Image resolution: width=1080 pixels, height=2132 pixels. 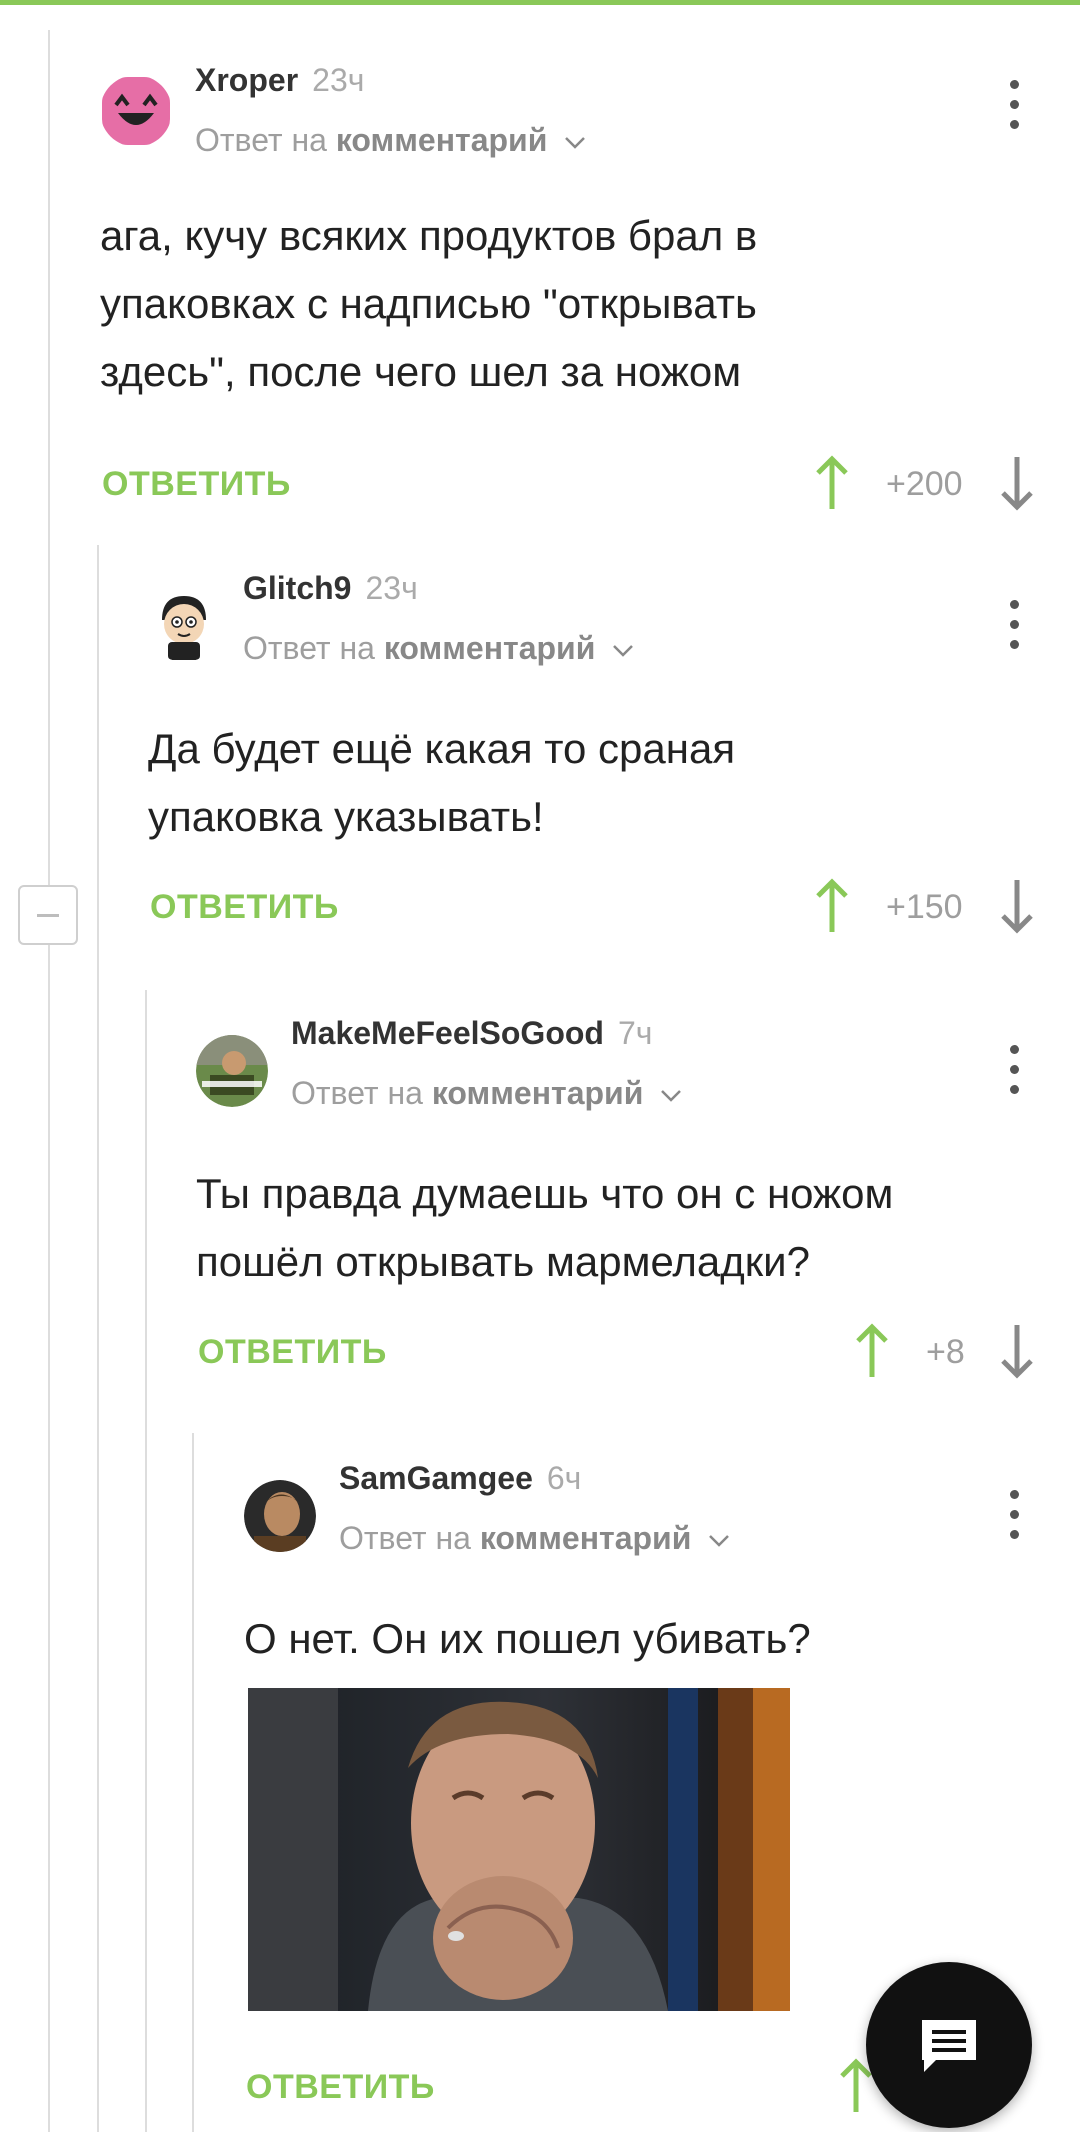 I want to click on comment-actions: ОТВЕТИТЬ +200, so click(x=575, y=485).